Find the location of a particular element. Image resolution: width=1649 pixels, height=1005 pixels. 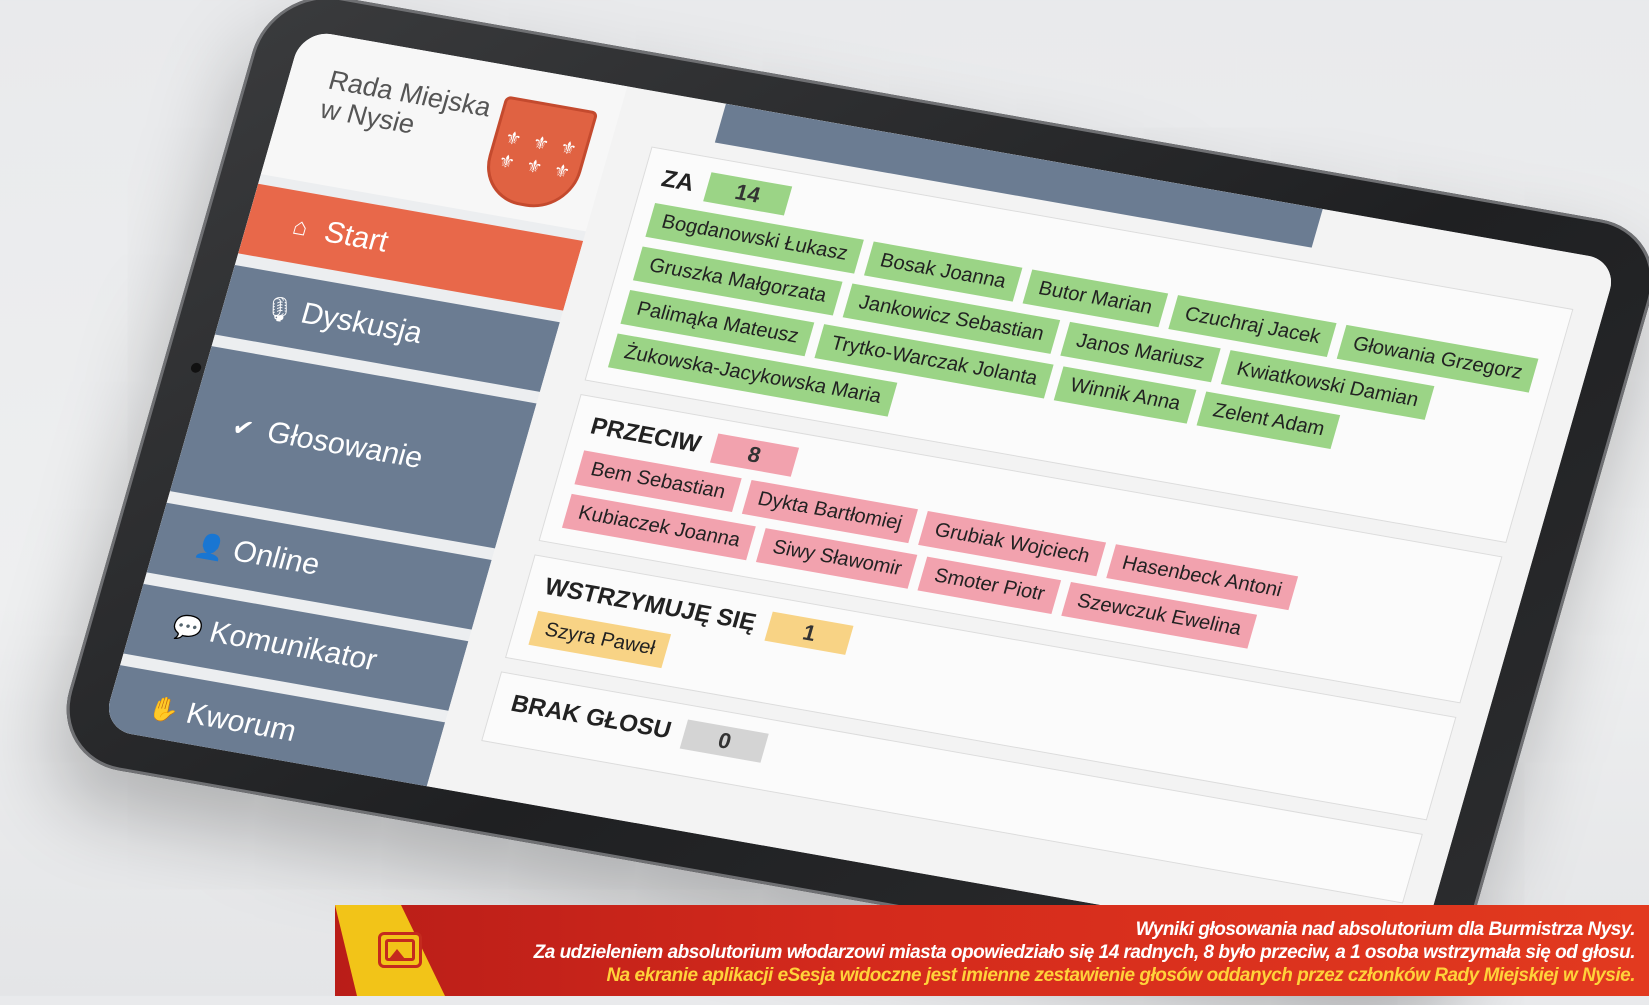

vote-count-badge: 1 is located at coordinates (809, 633).